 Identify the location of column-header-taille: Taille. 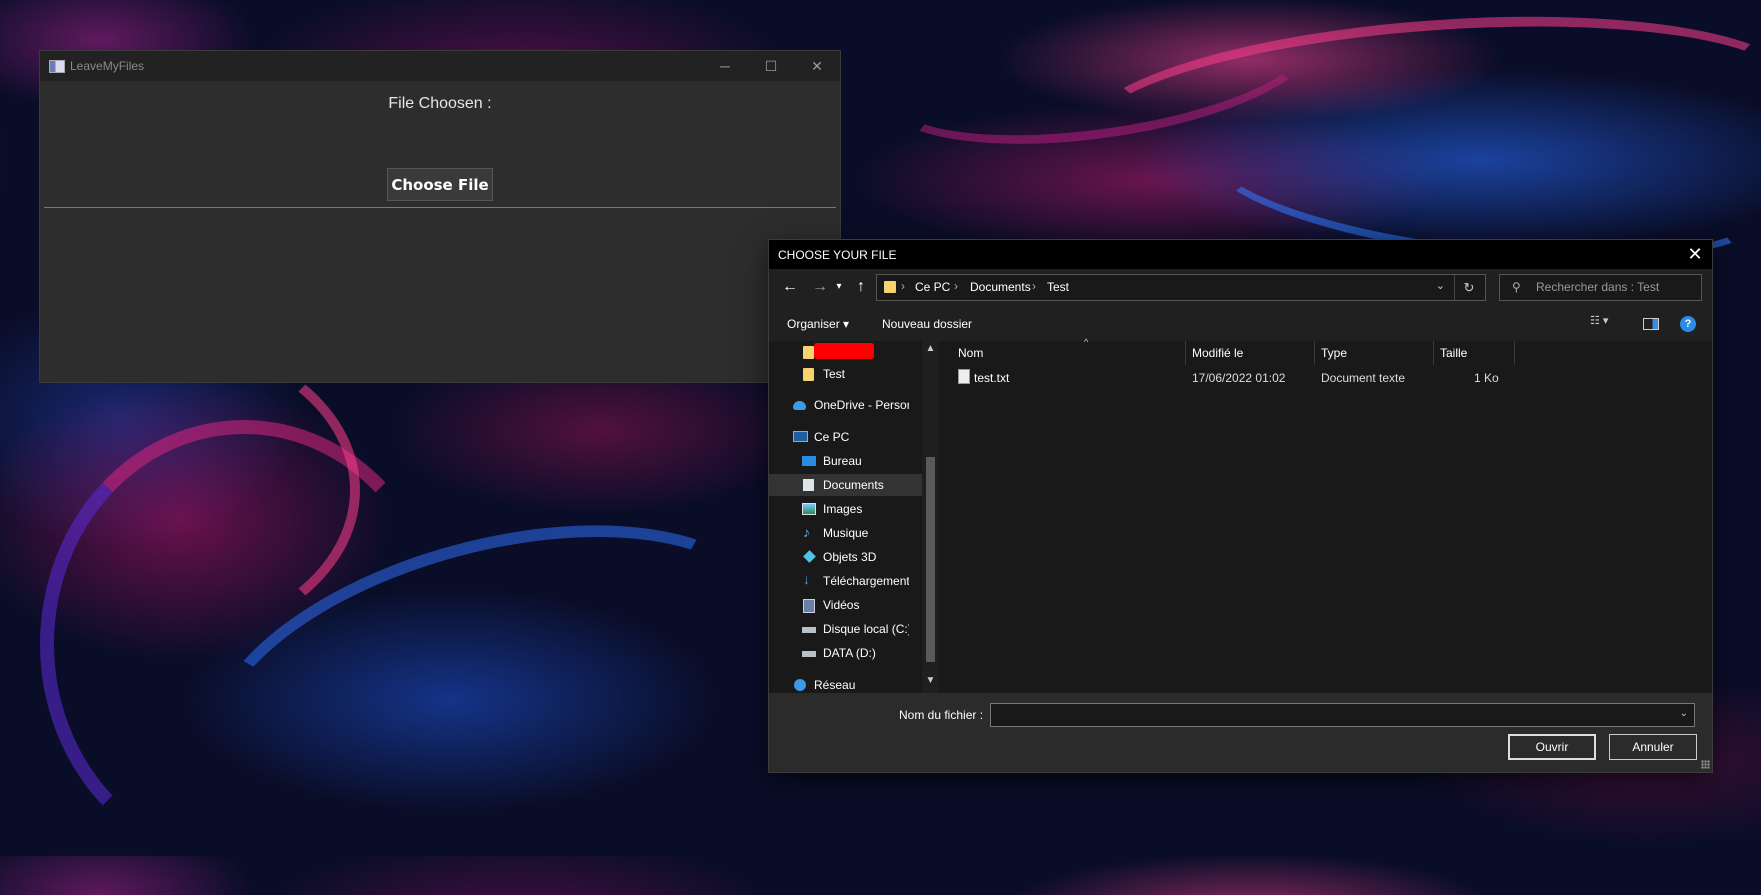
(1474, 353).